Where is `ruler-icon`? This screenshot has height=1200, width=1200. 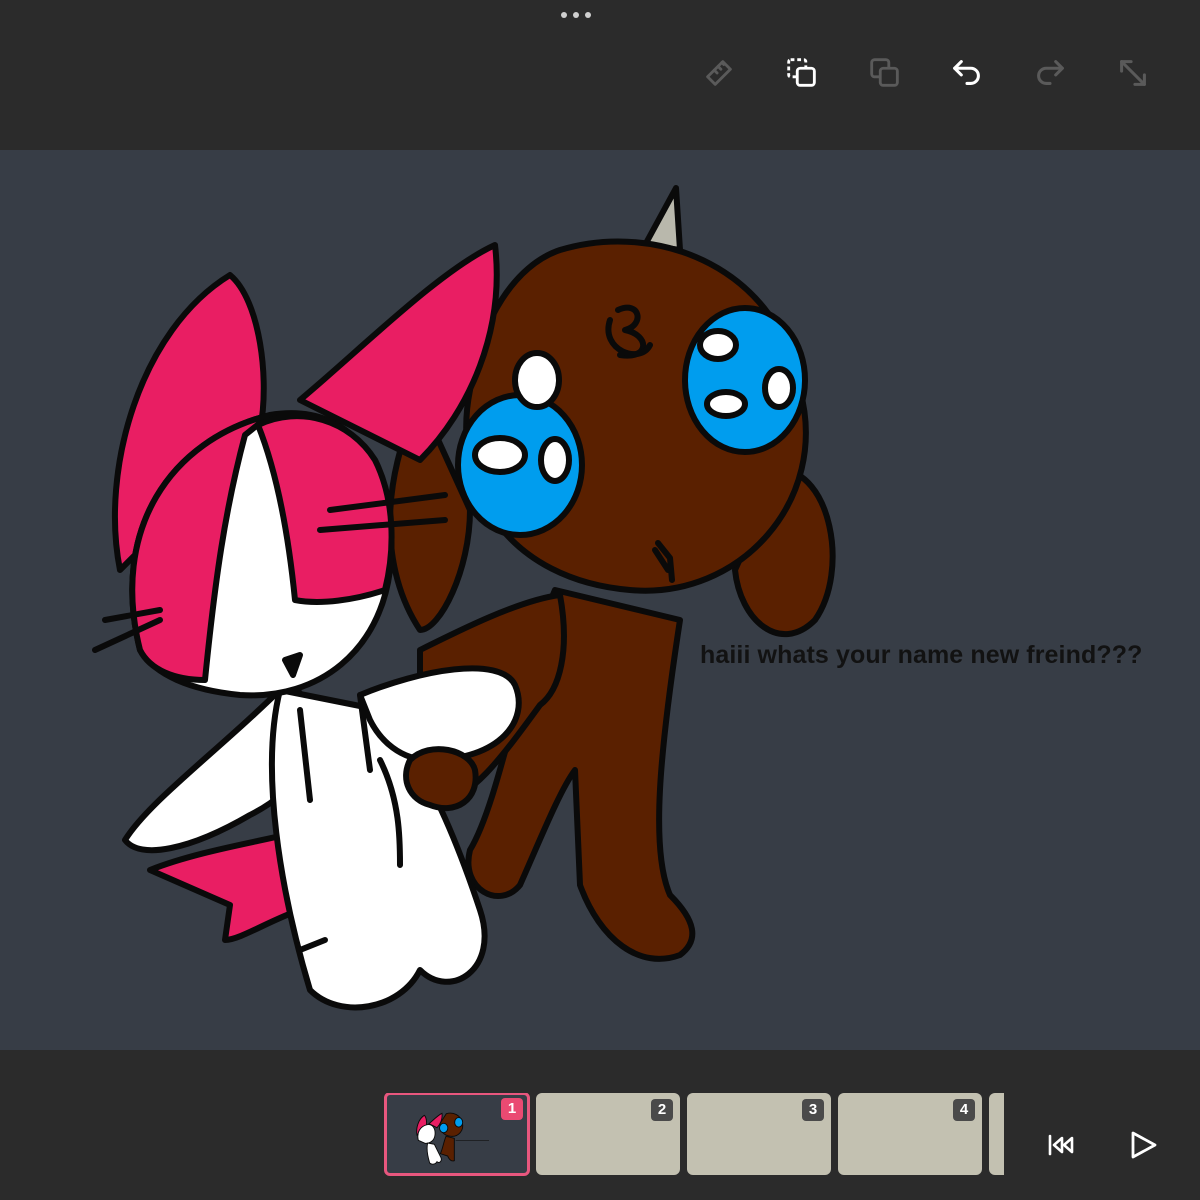
ruler-icon is located at coordinates (719, 73).